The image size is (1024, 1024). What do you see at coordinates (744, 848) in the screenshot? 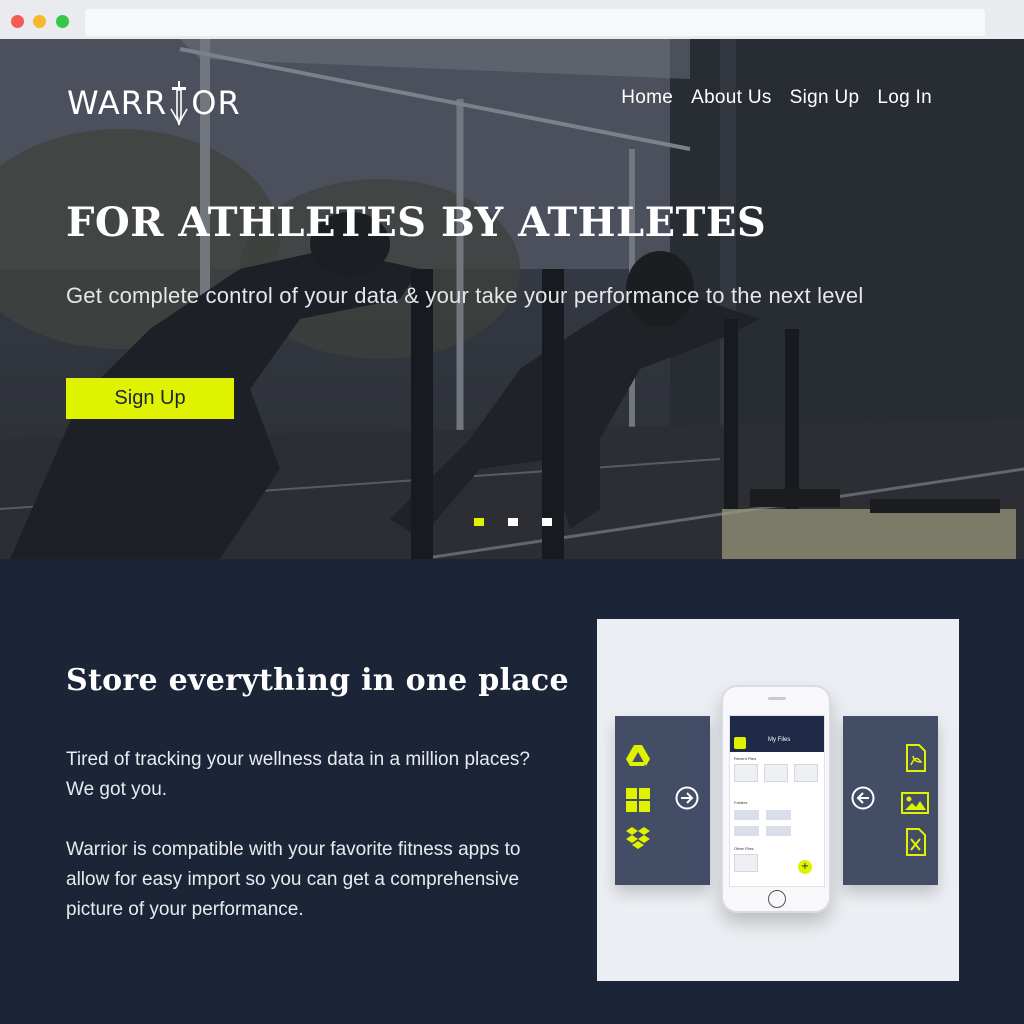
I see `other-files-label: Other Files` at bounding box center [744, 848].